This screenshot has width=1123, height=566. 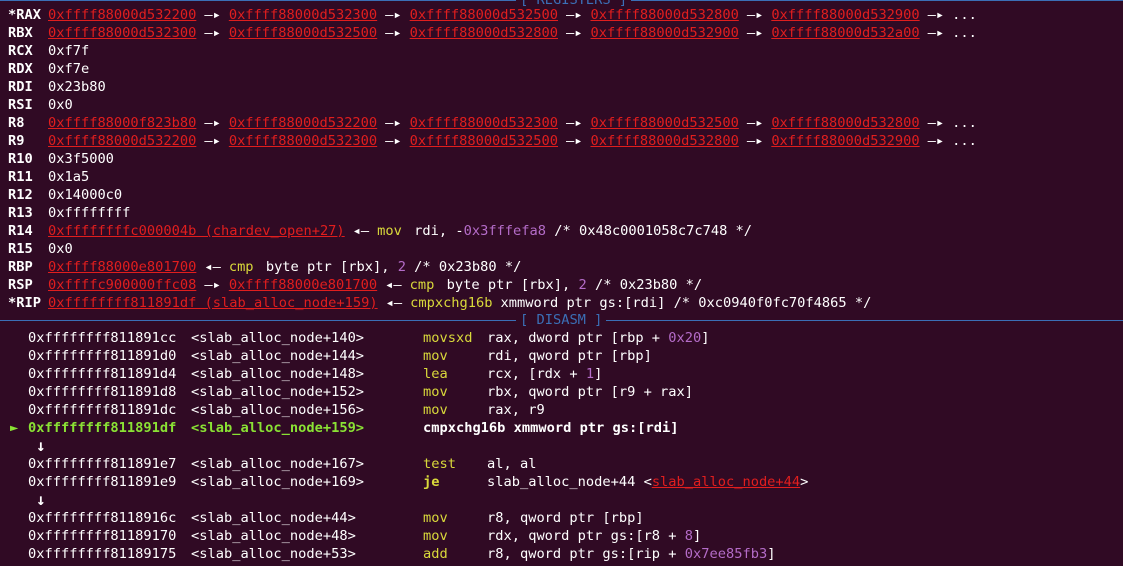 What do you see at coordinates (845, 33) in the screenshot?
I see `pointer-link: 0xffff88000d532a00` at bounding box center [845, 33].